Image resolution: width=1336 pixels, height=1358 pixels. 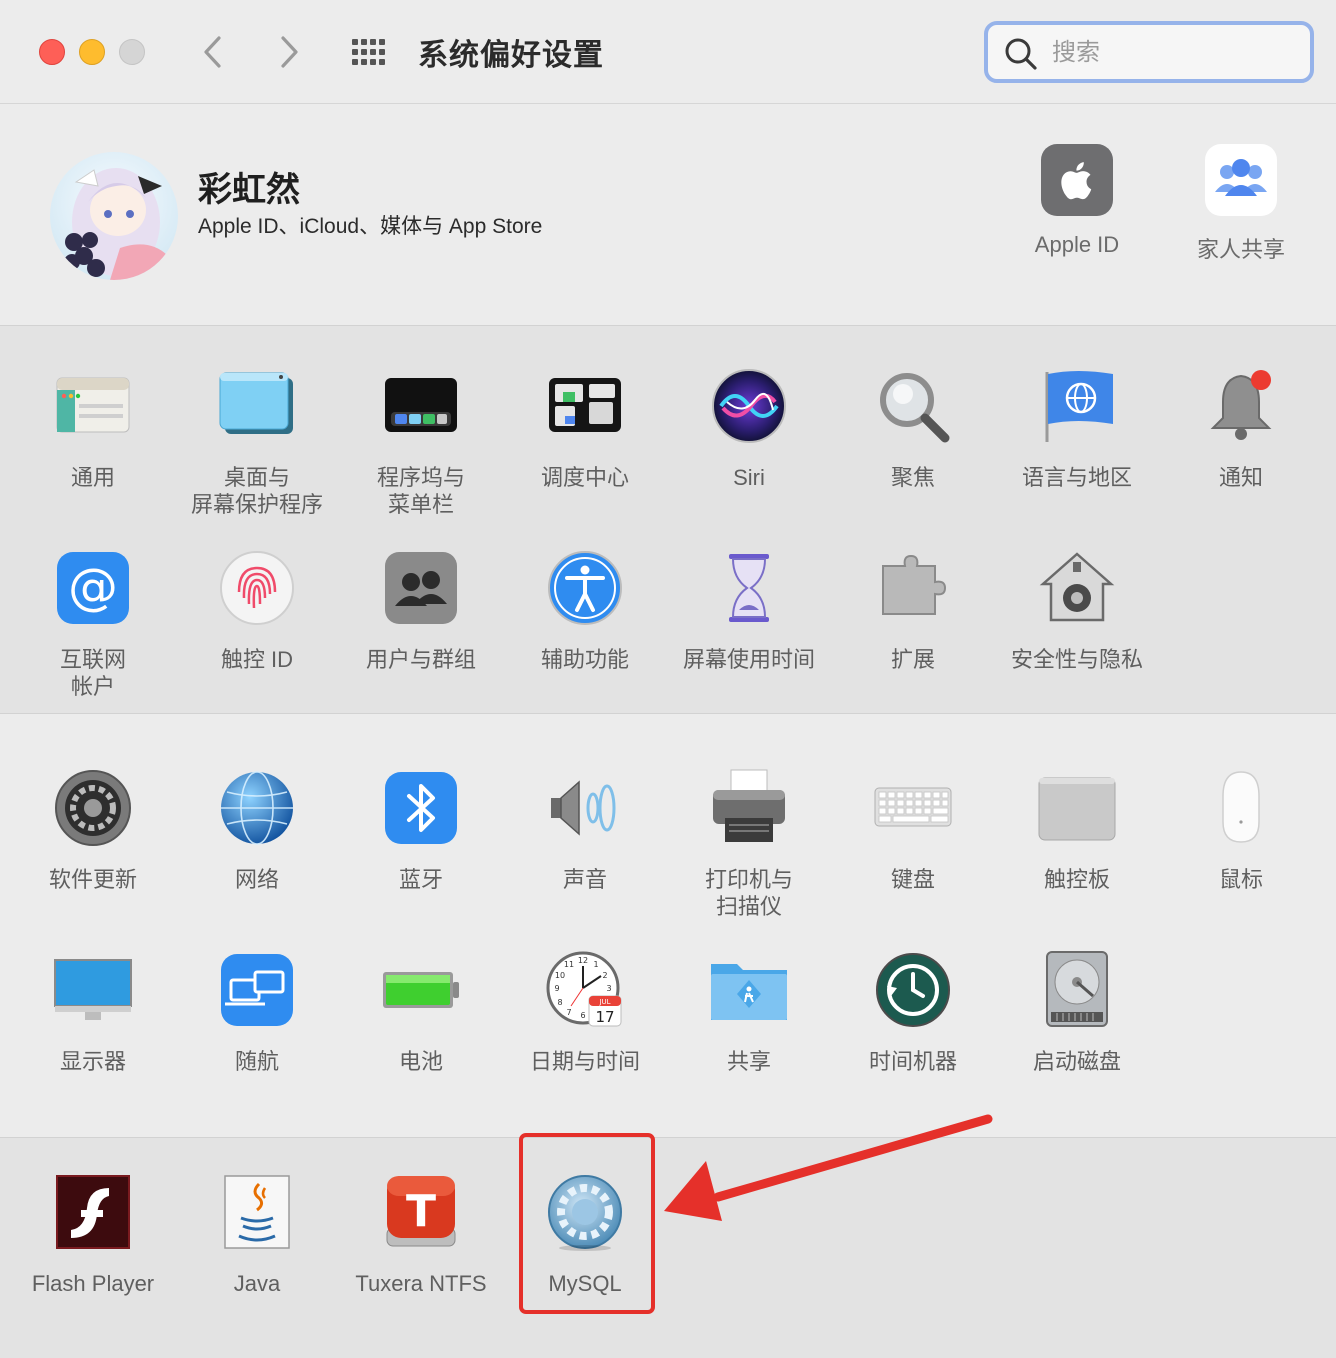 I want to click on pref-date-time: 12 3 6 9 1 2 11 10 87 JUL 17 日期与时间, so click(x=585, y=1012).